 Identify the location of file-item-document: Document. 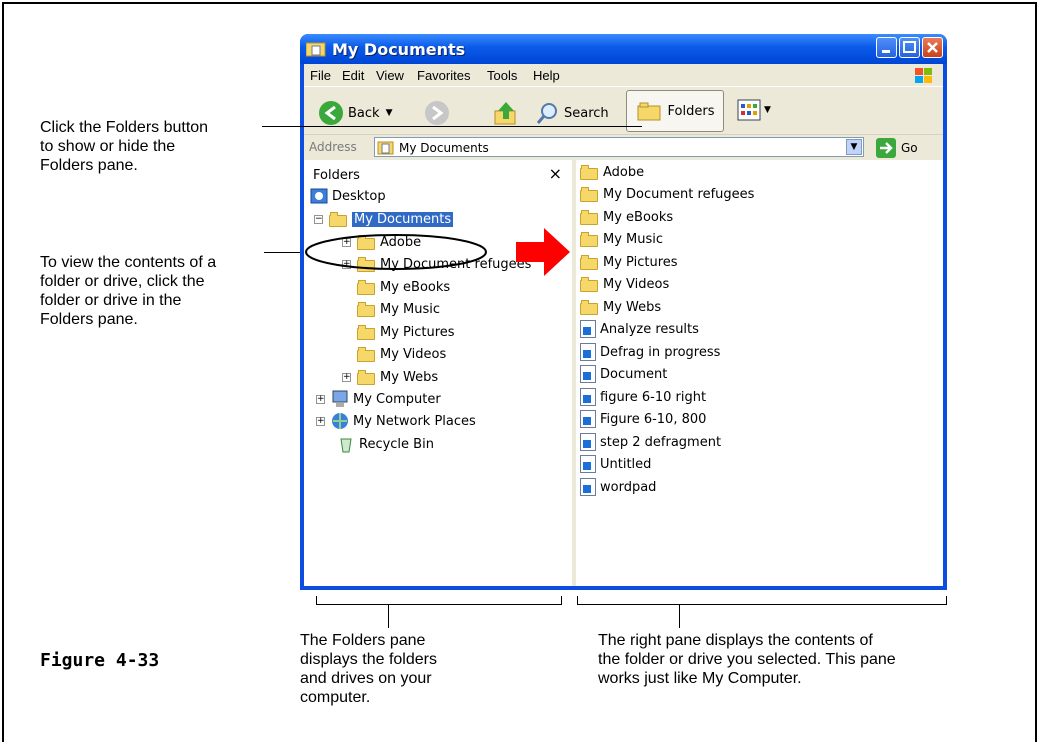
(623, 374).